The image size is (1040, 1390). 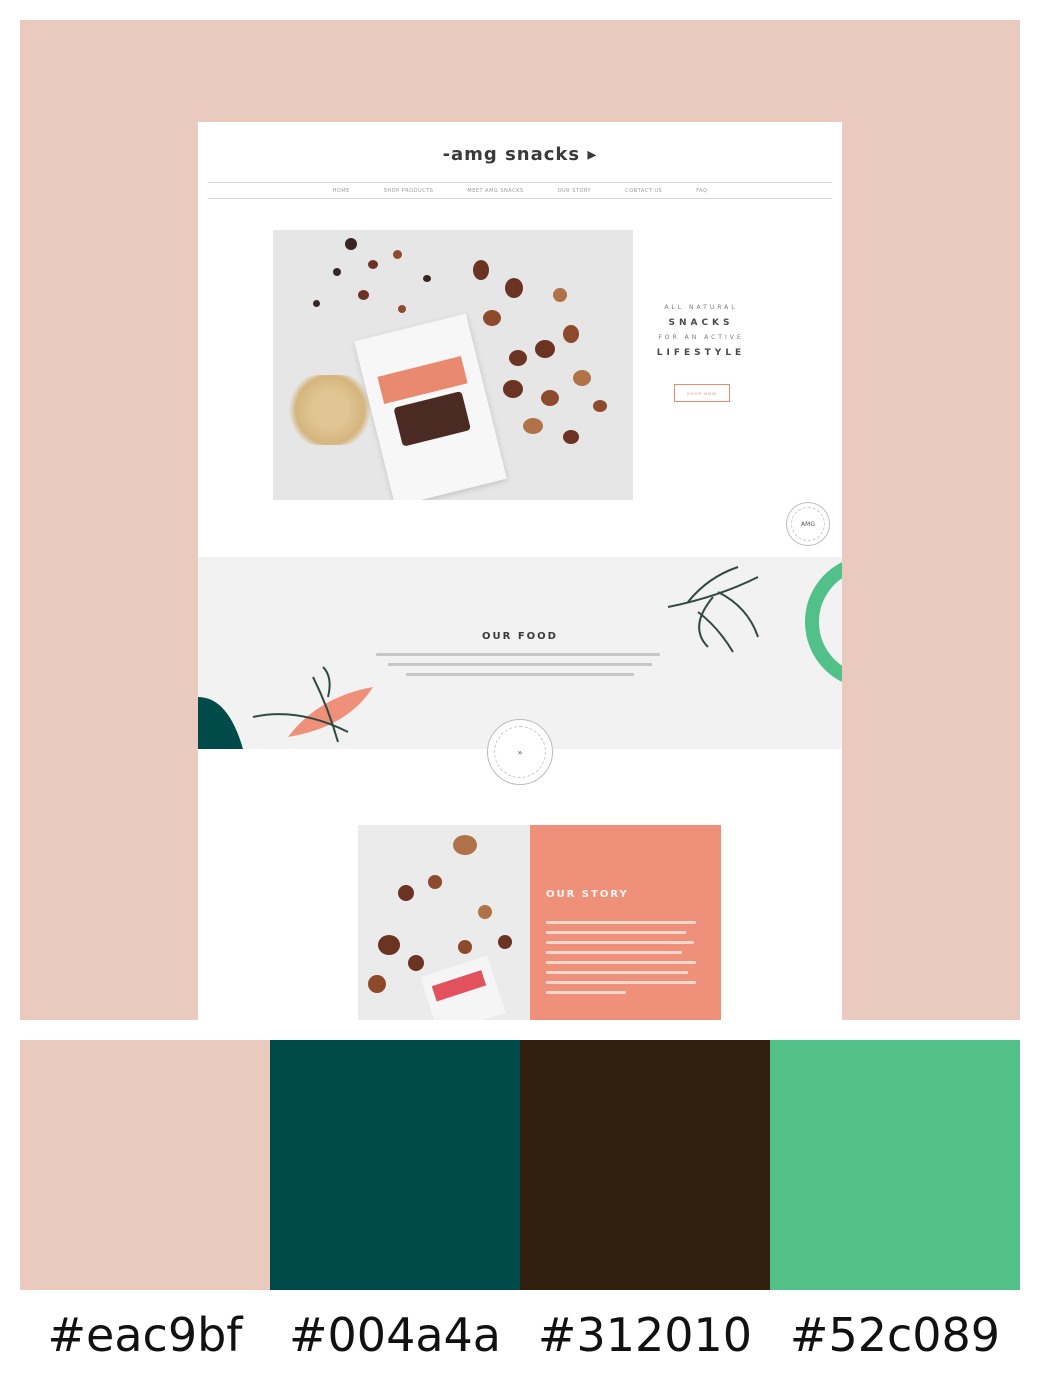 I want to click on nav-item-contact: CONTACT US, so click(x=643, y=191).